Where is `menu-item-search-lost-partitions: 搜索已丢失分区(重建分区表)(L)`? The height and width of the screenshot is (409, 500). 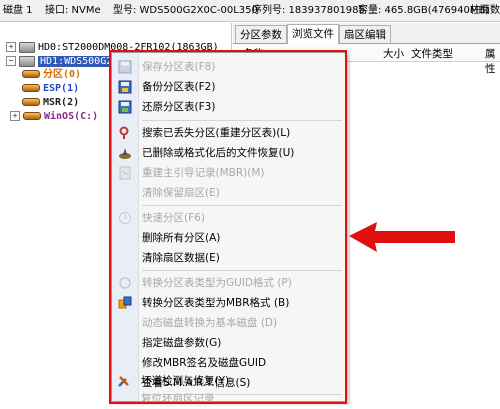
menu-item-search-lost-partitions: 搜索已丢失分区(重建分区表)(L) is located at coordinates (229, 133).